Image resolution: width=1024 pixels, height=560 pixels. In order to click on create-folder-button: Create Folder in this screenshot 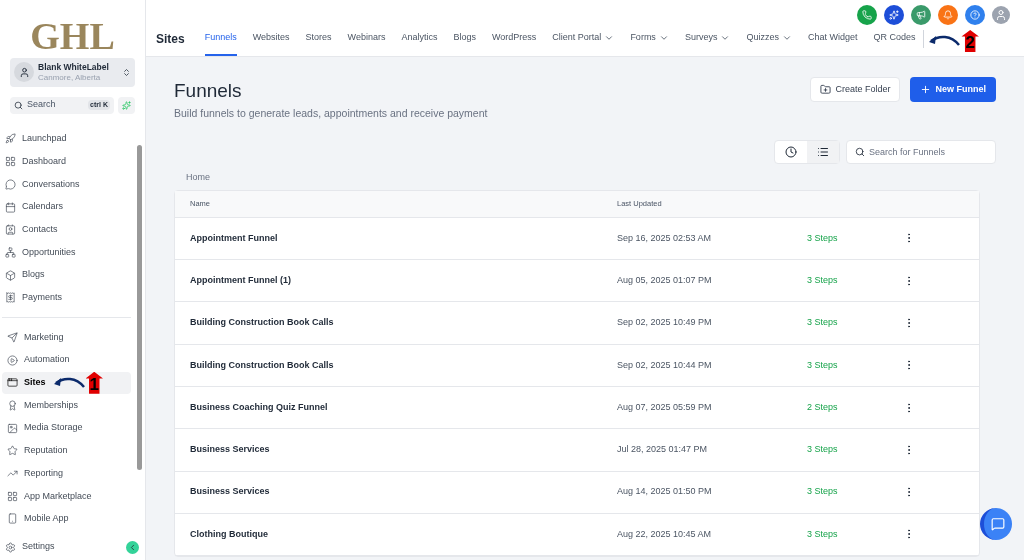, I will do `click(855, 89)`.